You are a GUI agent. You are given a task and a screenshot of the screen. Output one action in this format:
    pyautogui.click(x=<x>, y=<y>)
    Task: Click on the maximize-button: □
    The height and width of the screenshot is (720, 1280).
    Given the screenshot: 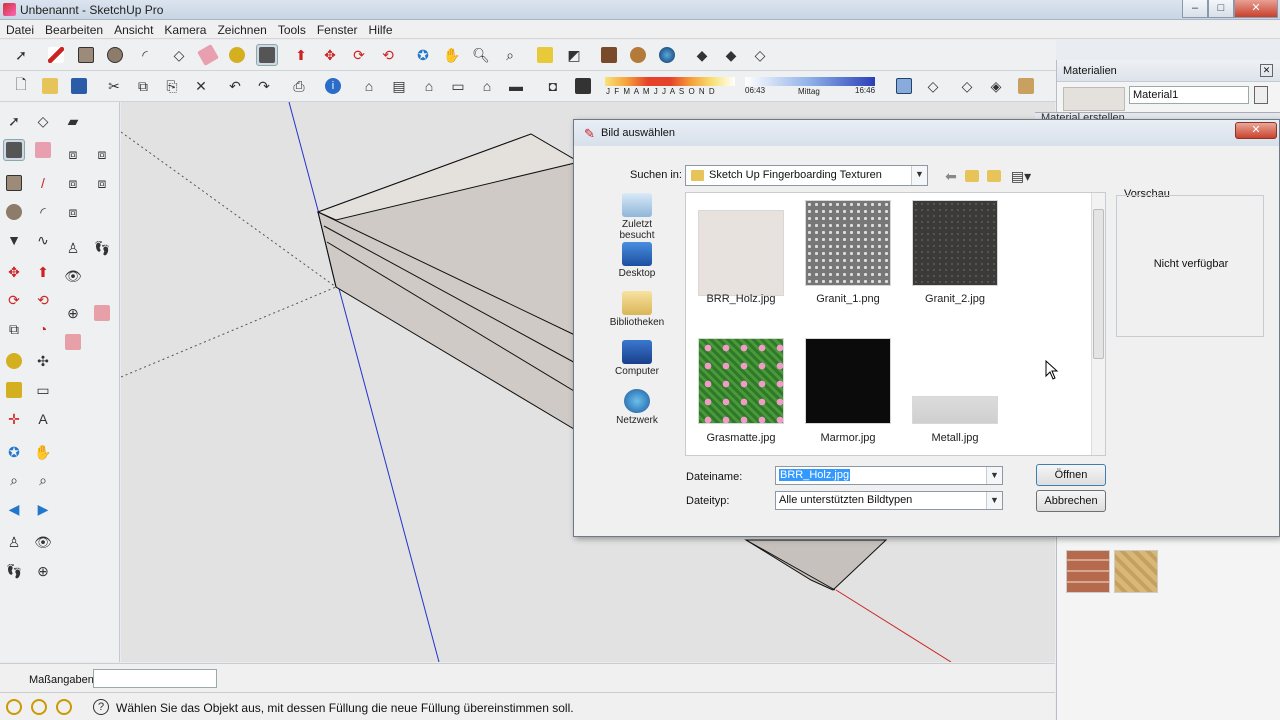 What is the action you would take?
    pyautogui.click(x=1221, y=9)
    